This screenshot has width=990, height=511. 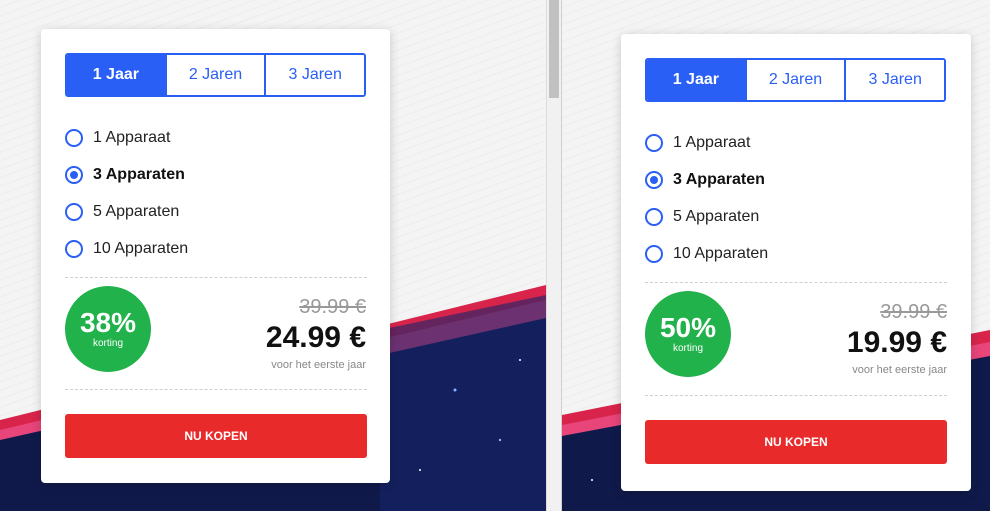 What do you see at coordinates (554, 255) in the screenshot?
I see `vertical-scrollbar` at bounding box center [554, 255].